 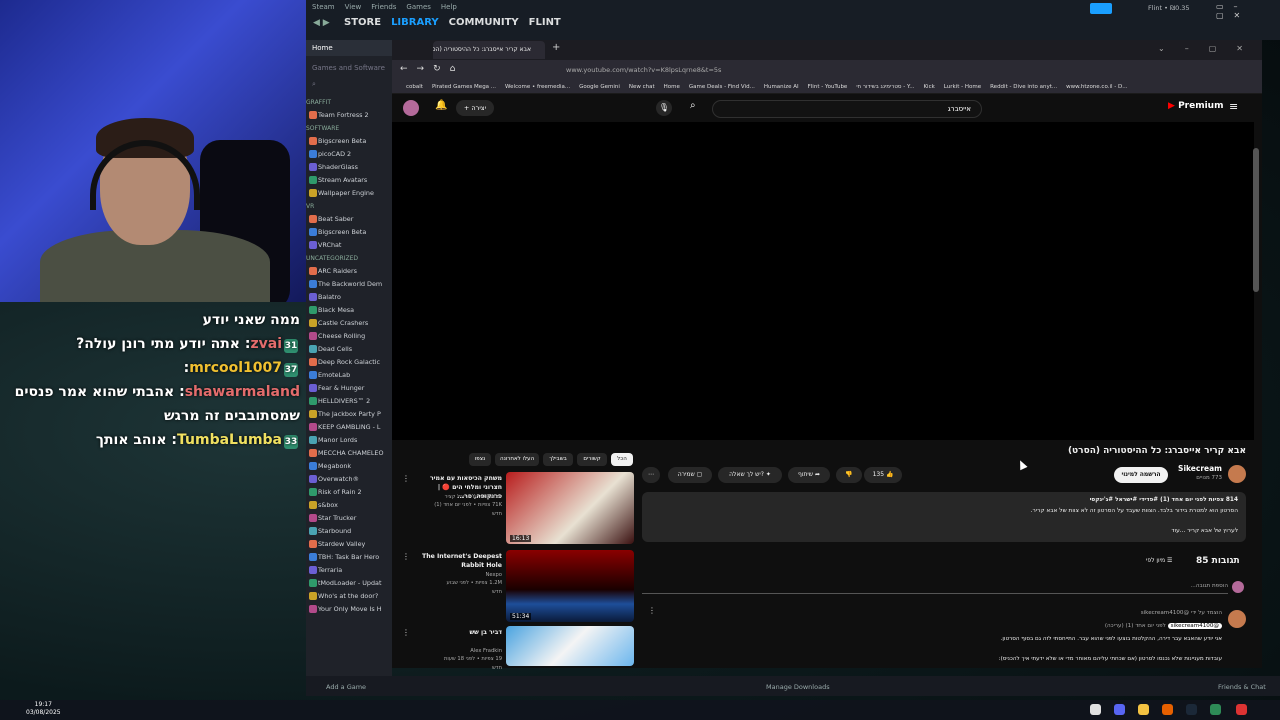 I want to click on sidebar-game-item: TBH: Task Bar Hero, so click(x=349, y=557).